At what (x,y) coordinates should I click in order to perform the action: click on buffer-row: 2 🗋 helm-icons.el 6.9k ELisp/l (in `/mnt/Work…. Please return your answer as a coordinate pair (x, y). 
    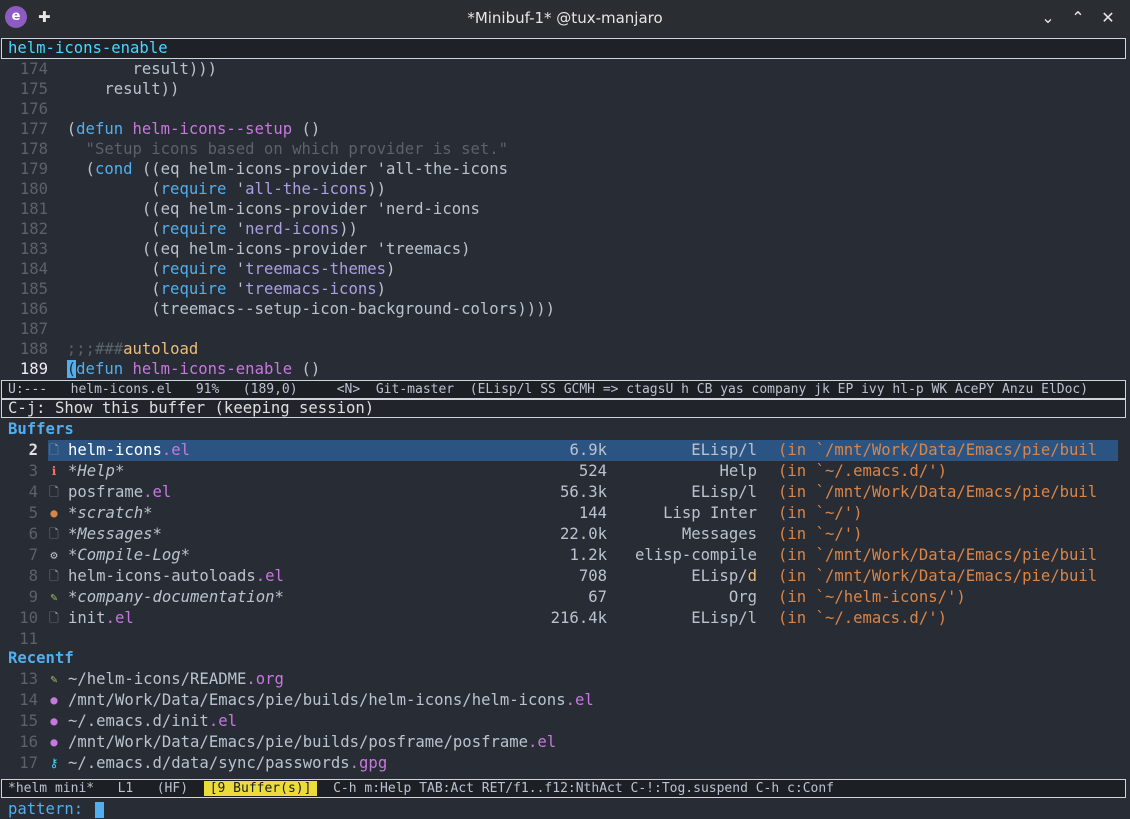
    Looking at the image, I should click on (565, 450).